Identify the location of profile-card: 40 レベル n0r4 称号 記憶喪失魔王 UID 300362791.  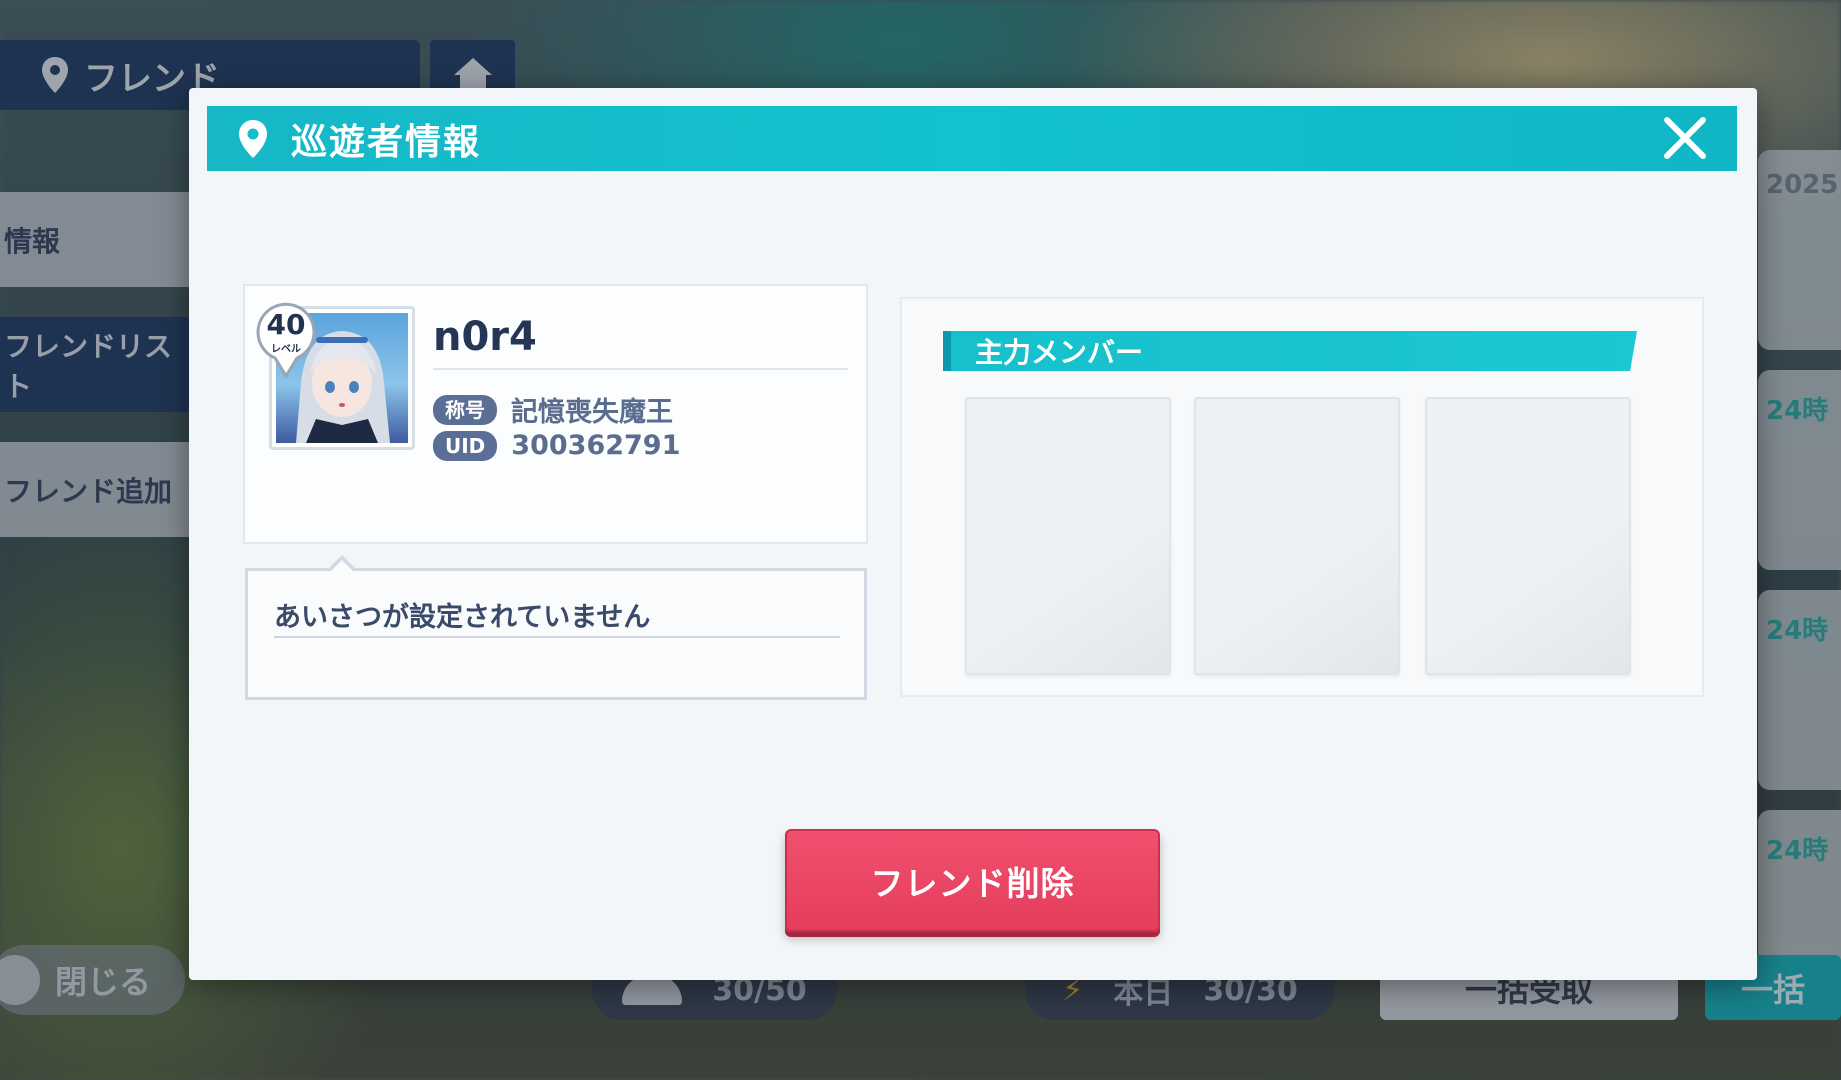
(555, 414).